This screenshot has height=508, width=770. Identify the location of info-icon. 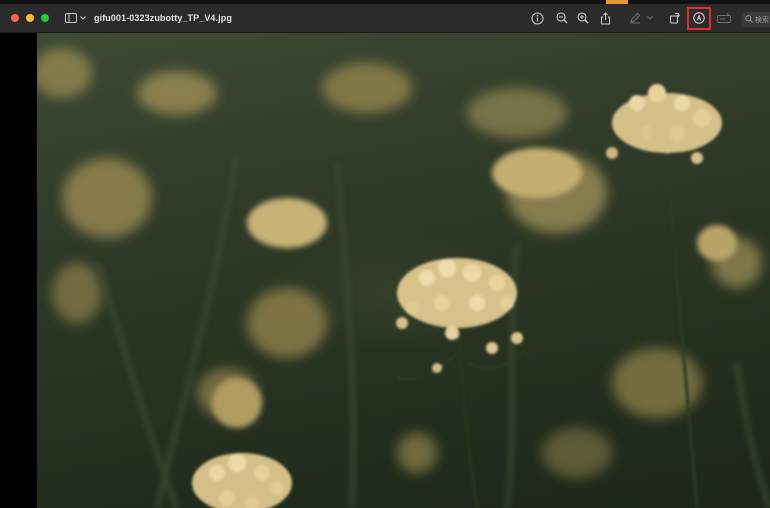
(537, 18).